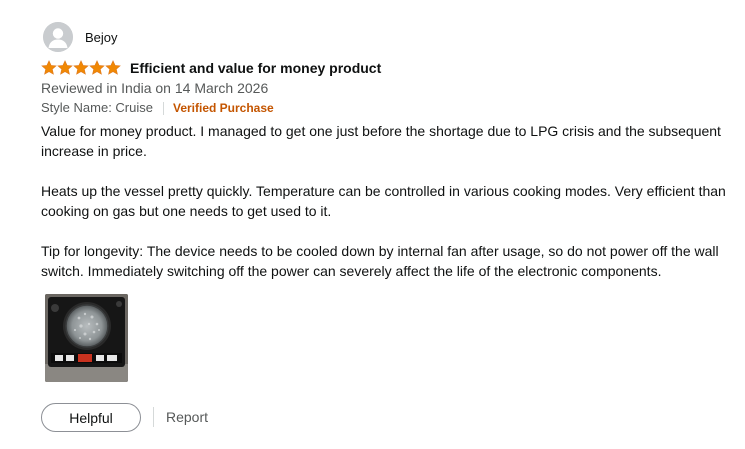 This screenshot has width=745, height=449. What do you see at coordinates (97, 108) in the screenshot?
I see `style-name: Style Name: Cruise` at bounding box center [97, 108].